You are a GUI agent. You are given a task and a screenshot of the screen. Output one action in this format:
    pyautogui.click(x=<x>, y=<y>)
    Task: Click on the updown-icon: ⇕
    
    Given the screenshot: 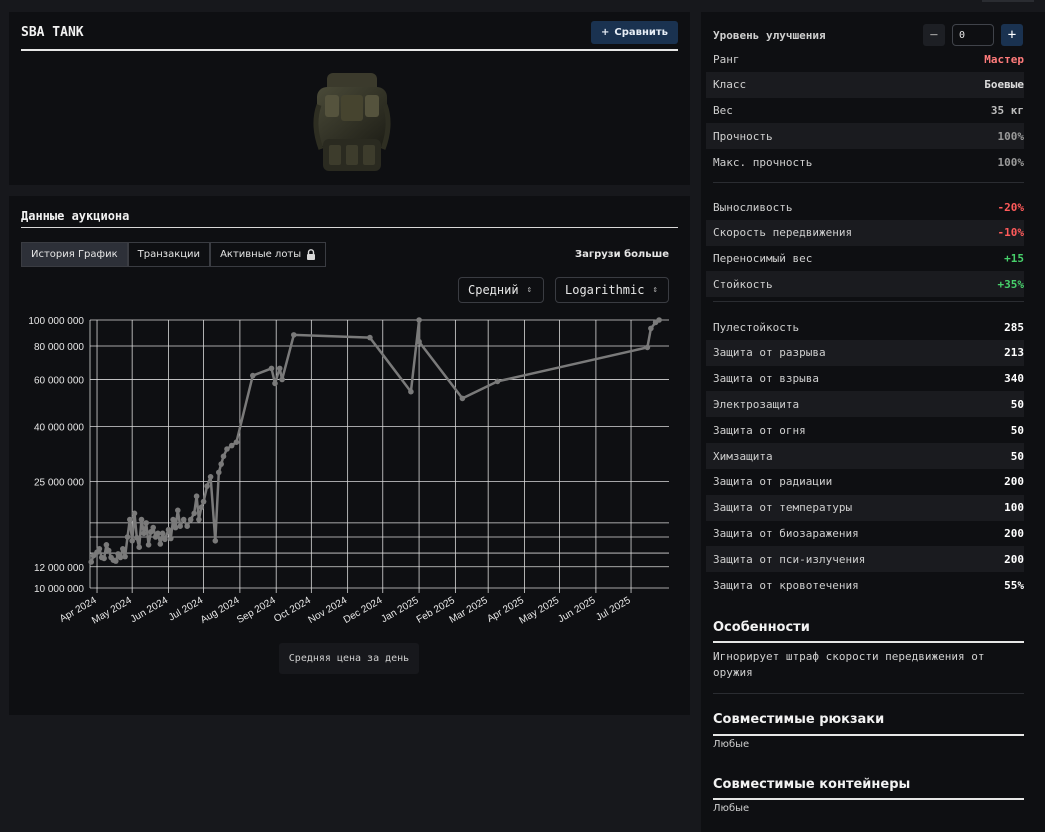 What is the action you would take?
    pyautogui.click(x=655, y=290)
    